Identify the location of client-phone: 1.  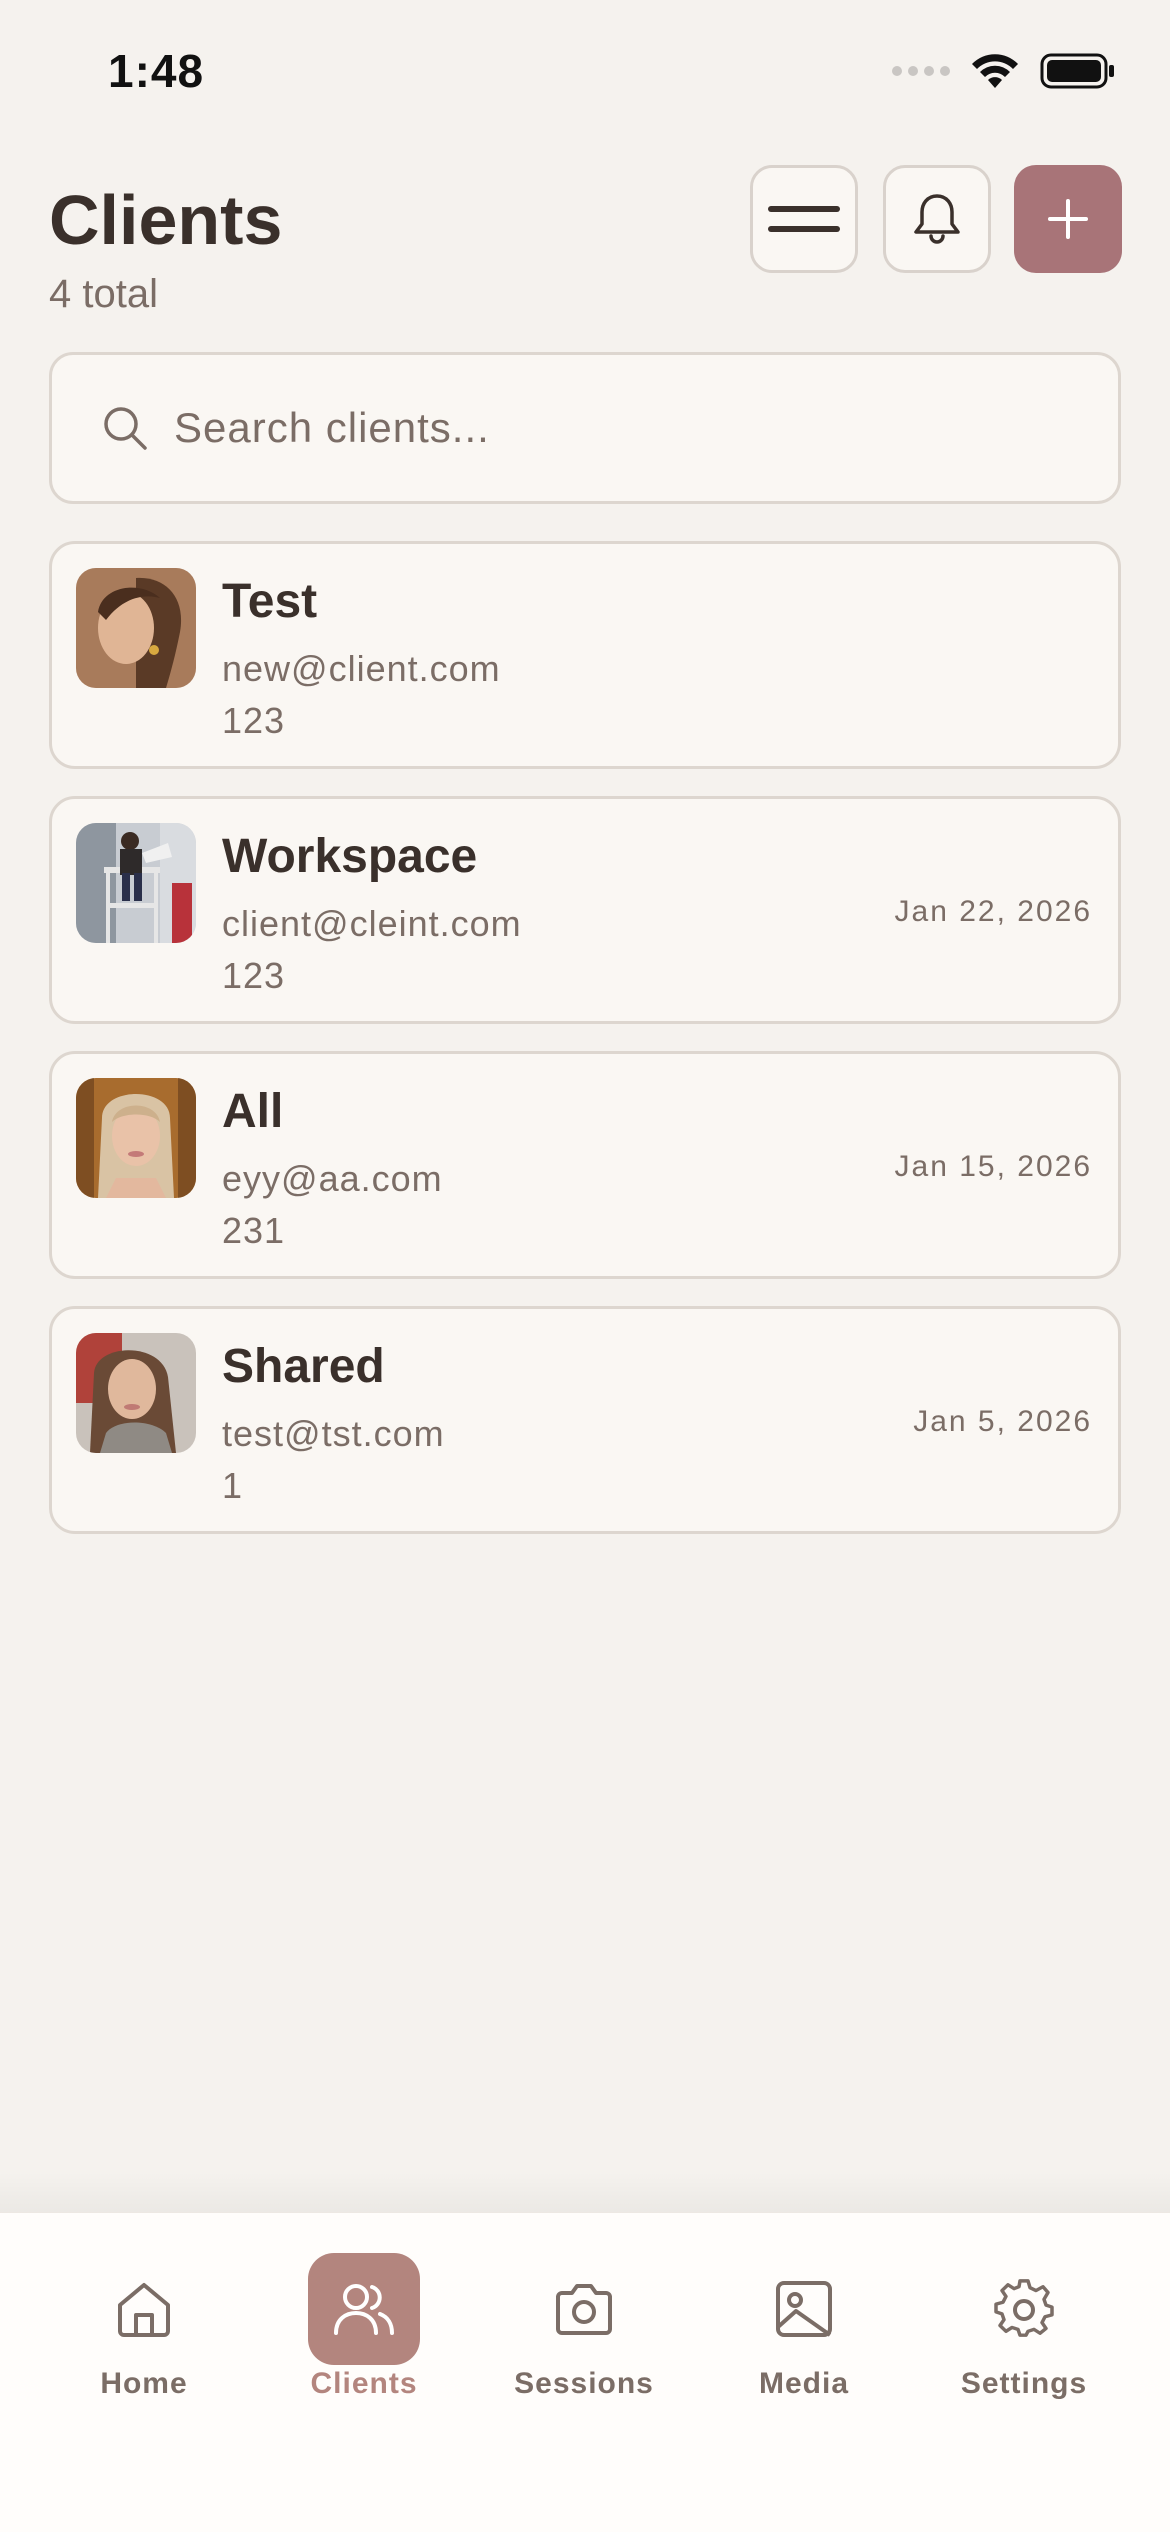
(233, 1485).